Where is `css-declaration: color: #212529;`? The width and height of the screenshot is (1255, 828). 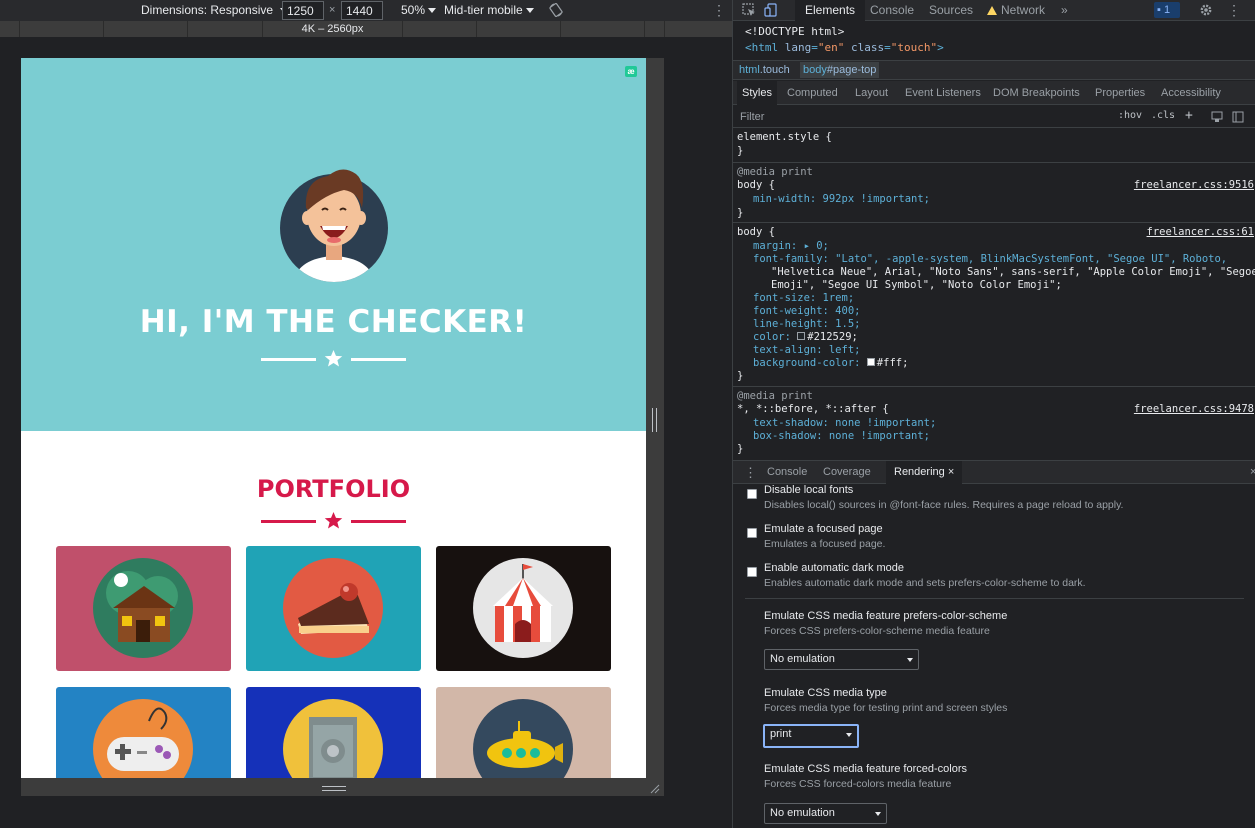 css-declaration: color: #212529; is located at coordinates (805, 337).